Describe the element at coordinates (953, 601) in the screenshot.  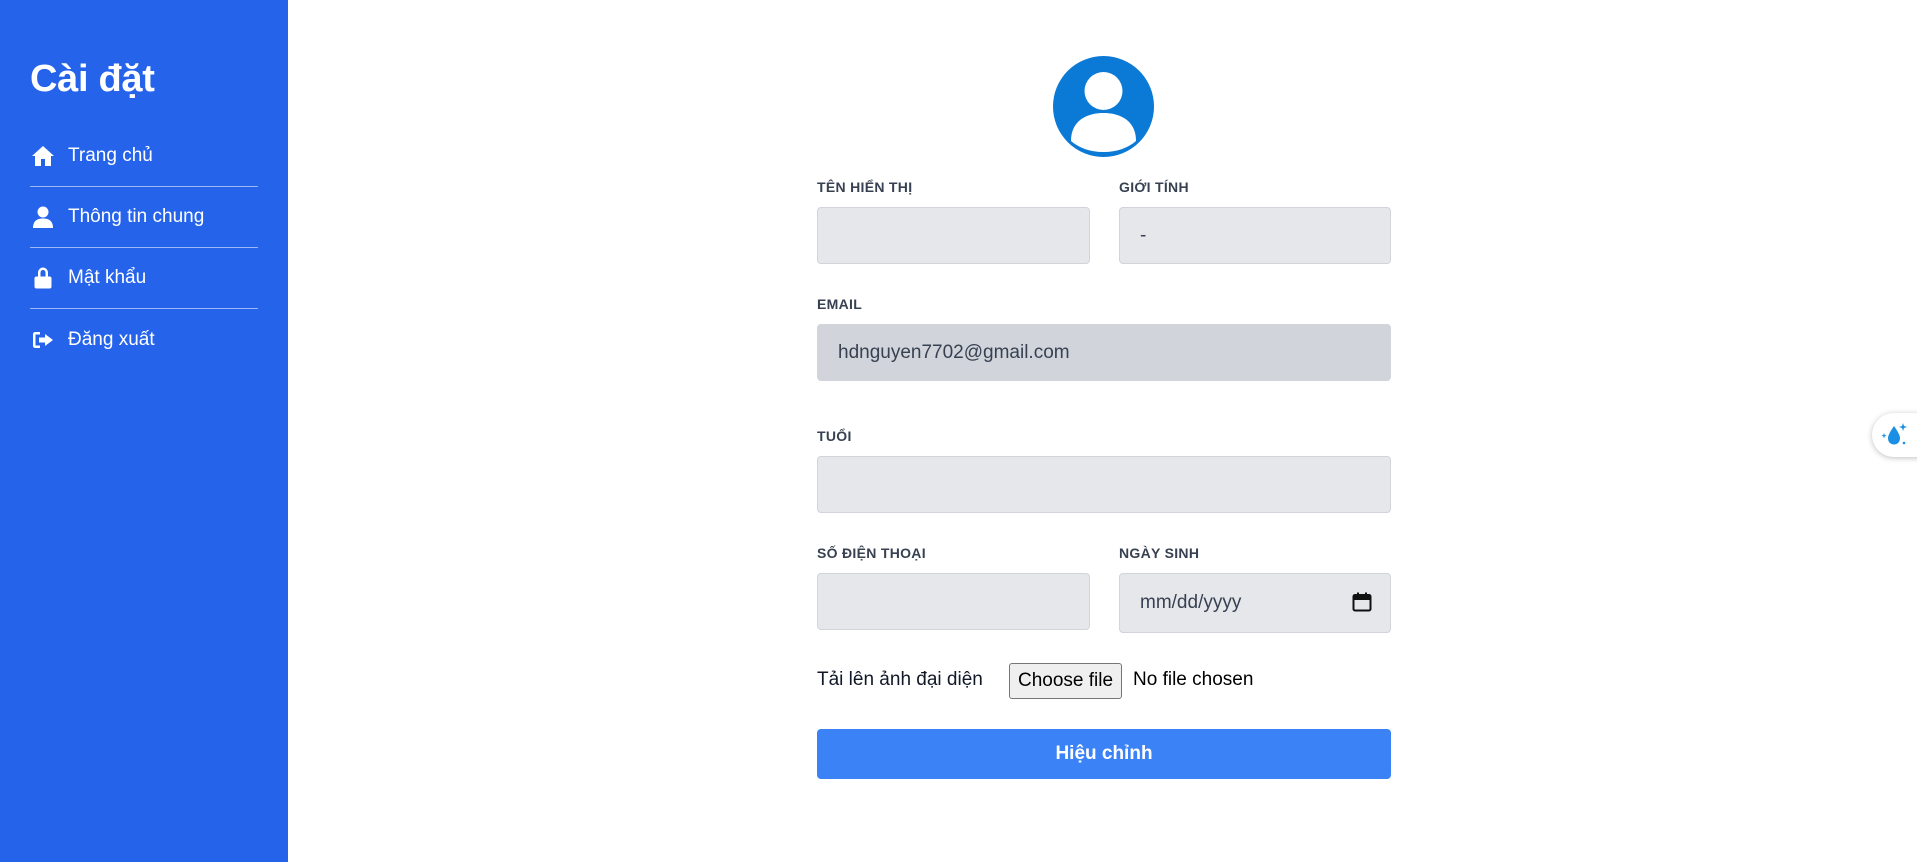
I see `phone-field` at that location.